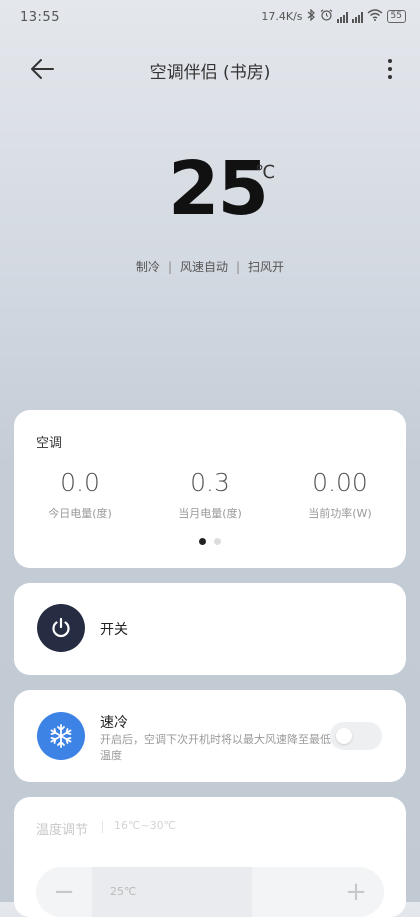 The width and height of the screenshot is (420, 917). What do you see at coordinates (145, 825) in the screenshot?
I see `temperature-range: 16℃~30℃` at bounding box center [145, 825].